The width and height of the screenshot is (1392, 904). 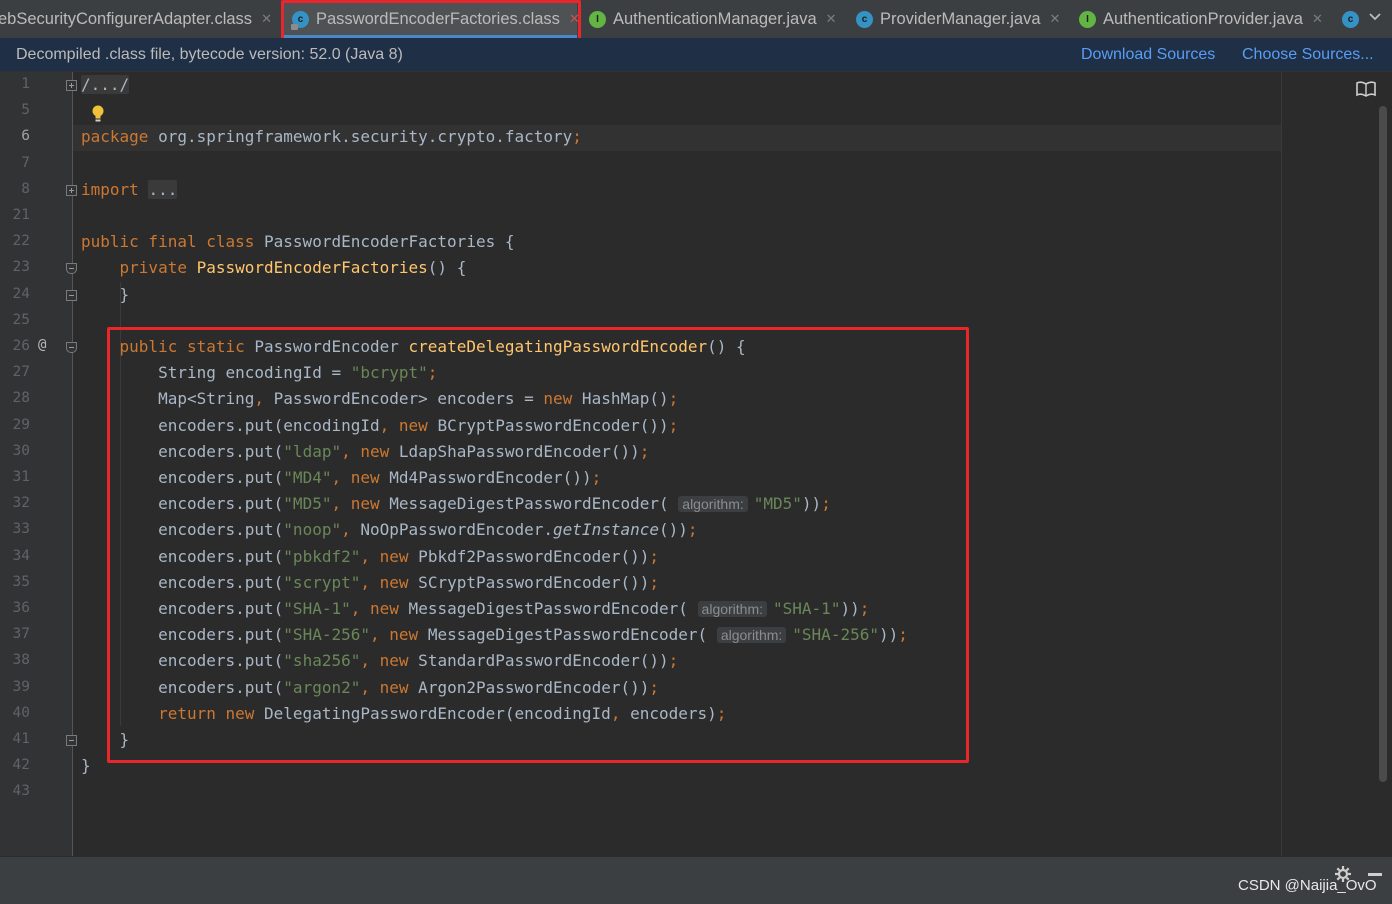 What do you see at coordinates (529, 687) in the screenshot?
I see `code-token: Argon2PasswordEncoder())` at bounding box center [529, 687].